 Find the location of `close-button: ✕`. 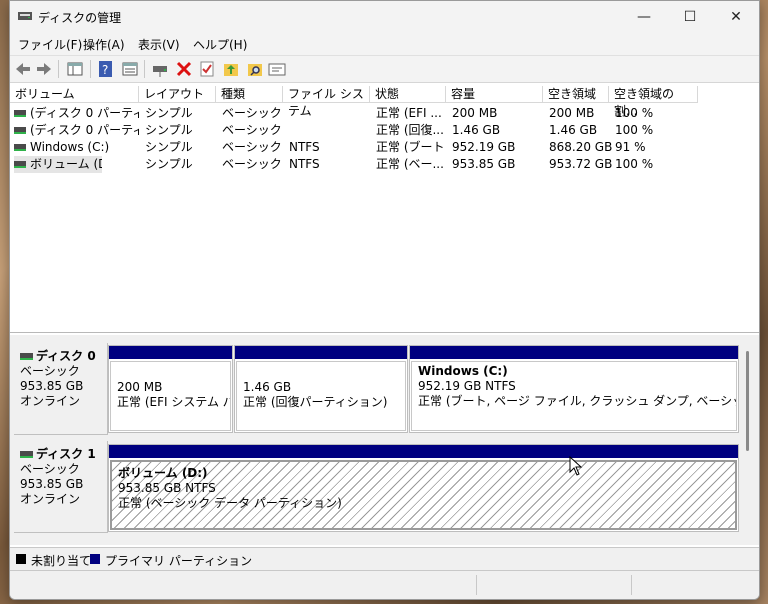

close-button: ✕ is located at coordinates (736, 17).